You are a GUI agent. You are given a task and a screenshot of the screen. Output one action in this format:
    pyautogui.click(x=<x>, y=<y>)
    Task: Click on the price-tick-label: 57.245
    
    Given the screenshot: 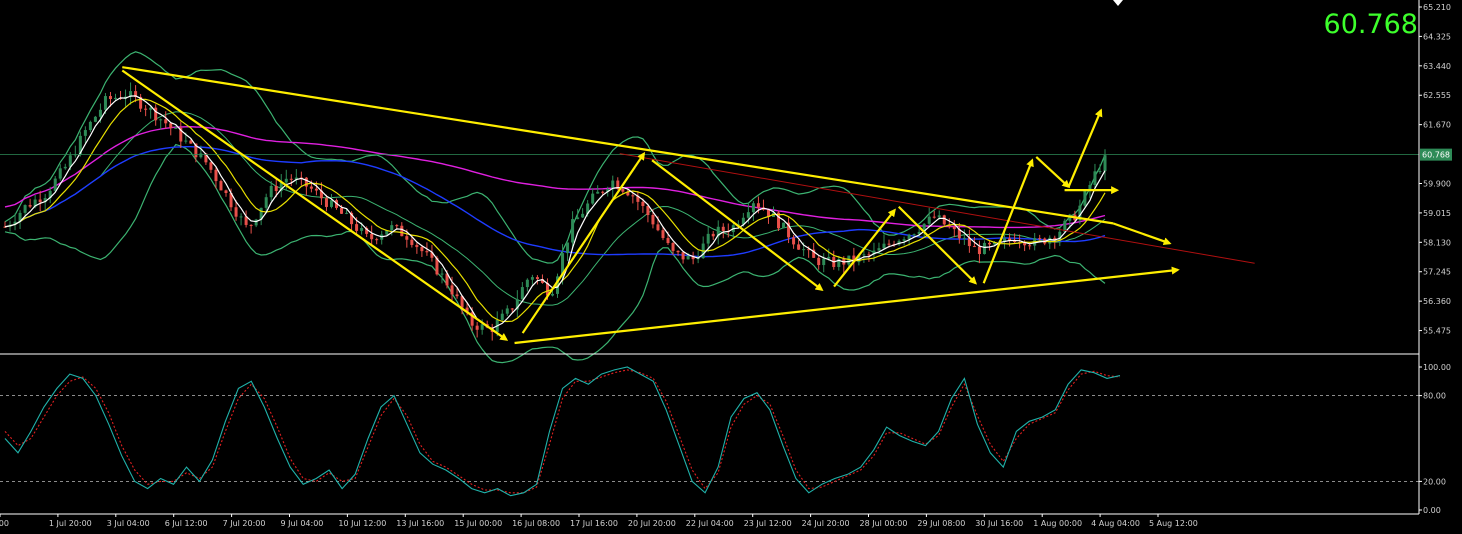 What is the action you would take?
    pyautogui.click(x=1437, y=272)
    